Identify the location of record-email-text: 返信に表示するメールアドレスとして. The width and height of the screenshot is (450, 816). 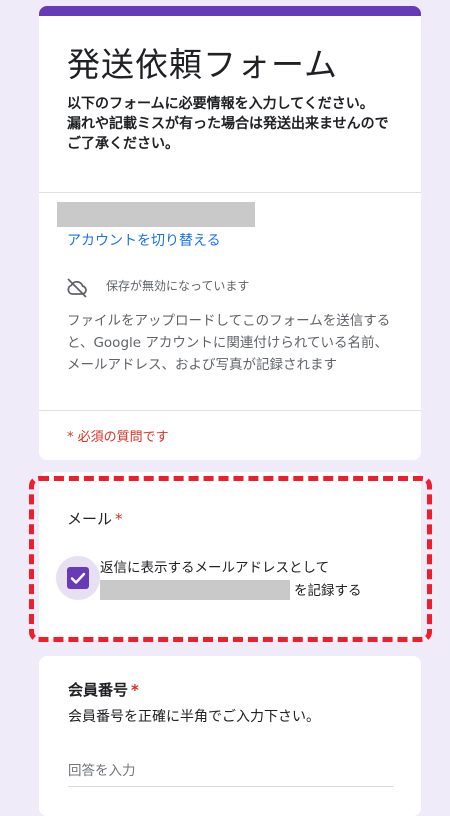
(215, 568).